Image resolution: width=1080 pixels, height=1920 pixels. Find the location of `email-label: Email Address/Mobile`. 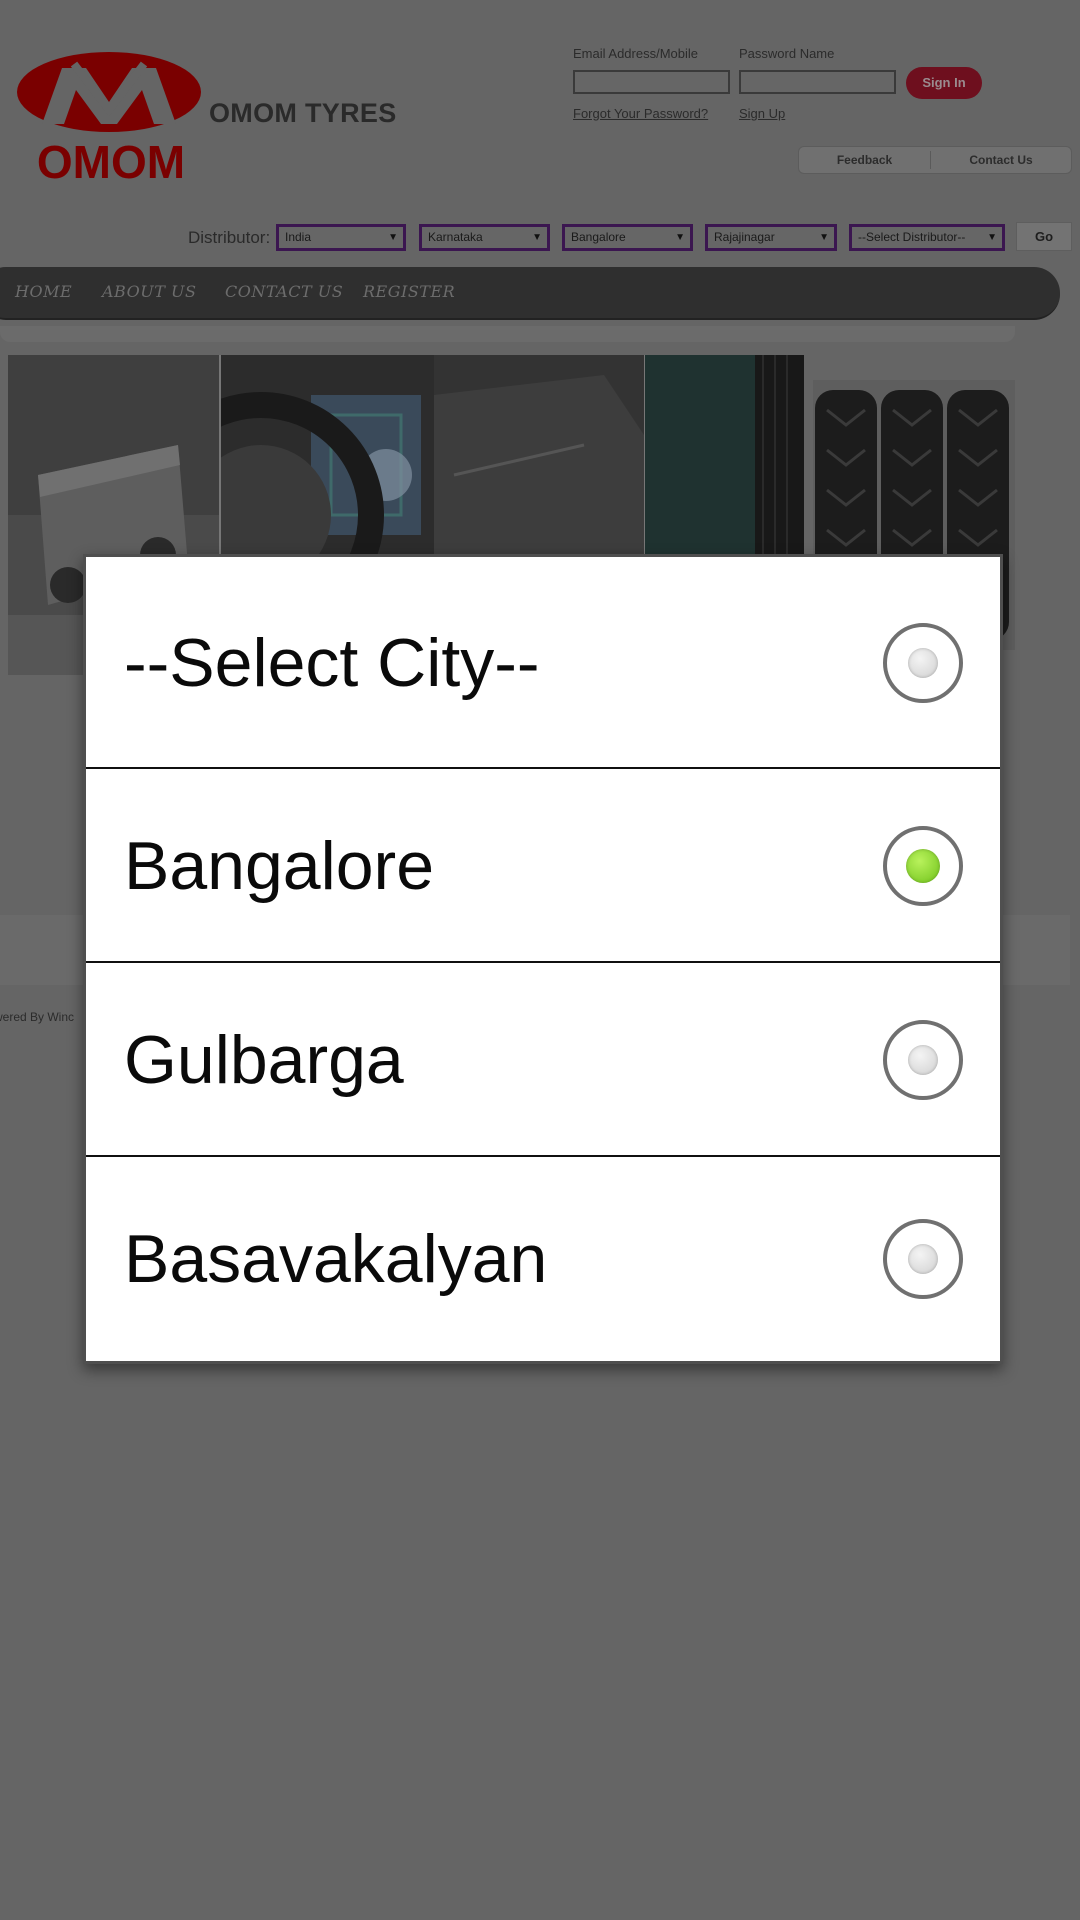

email-label: Email Address/Mobile is located at coordinates (635, 53).